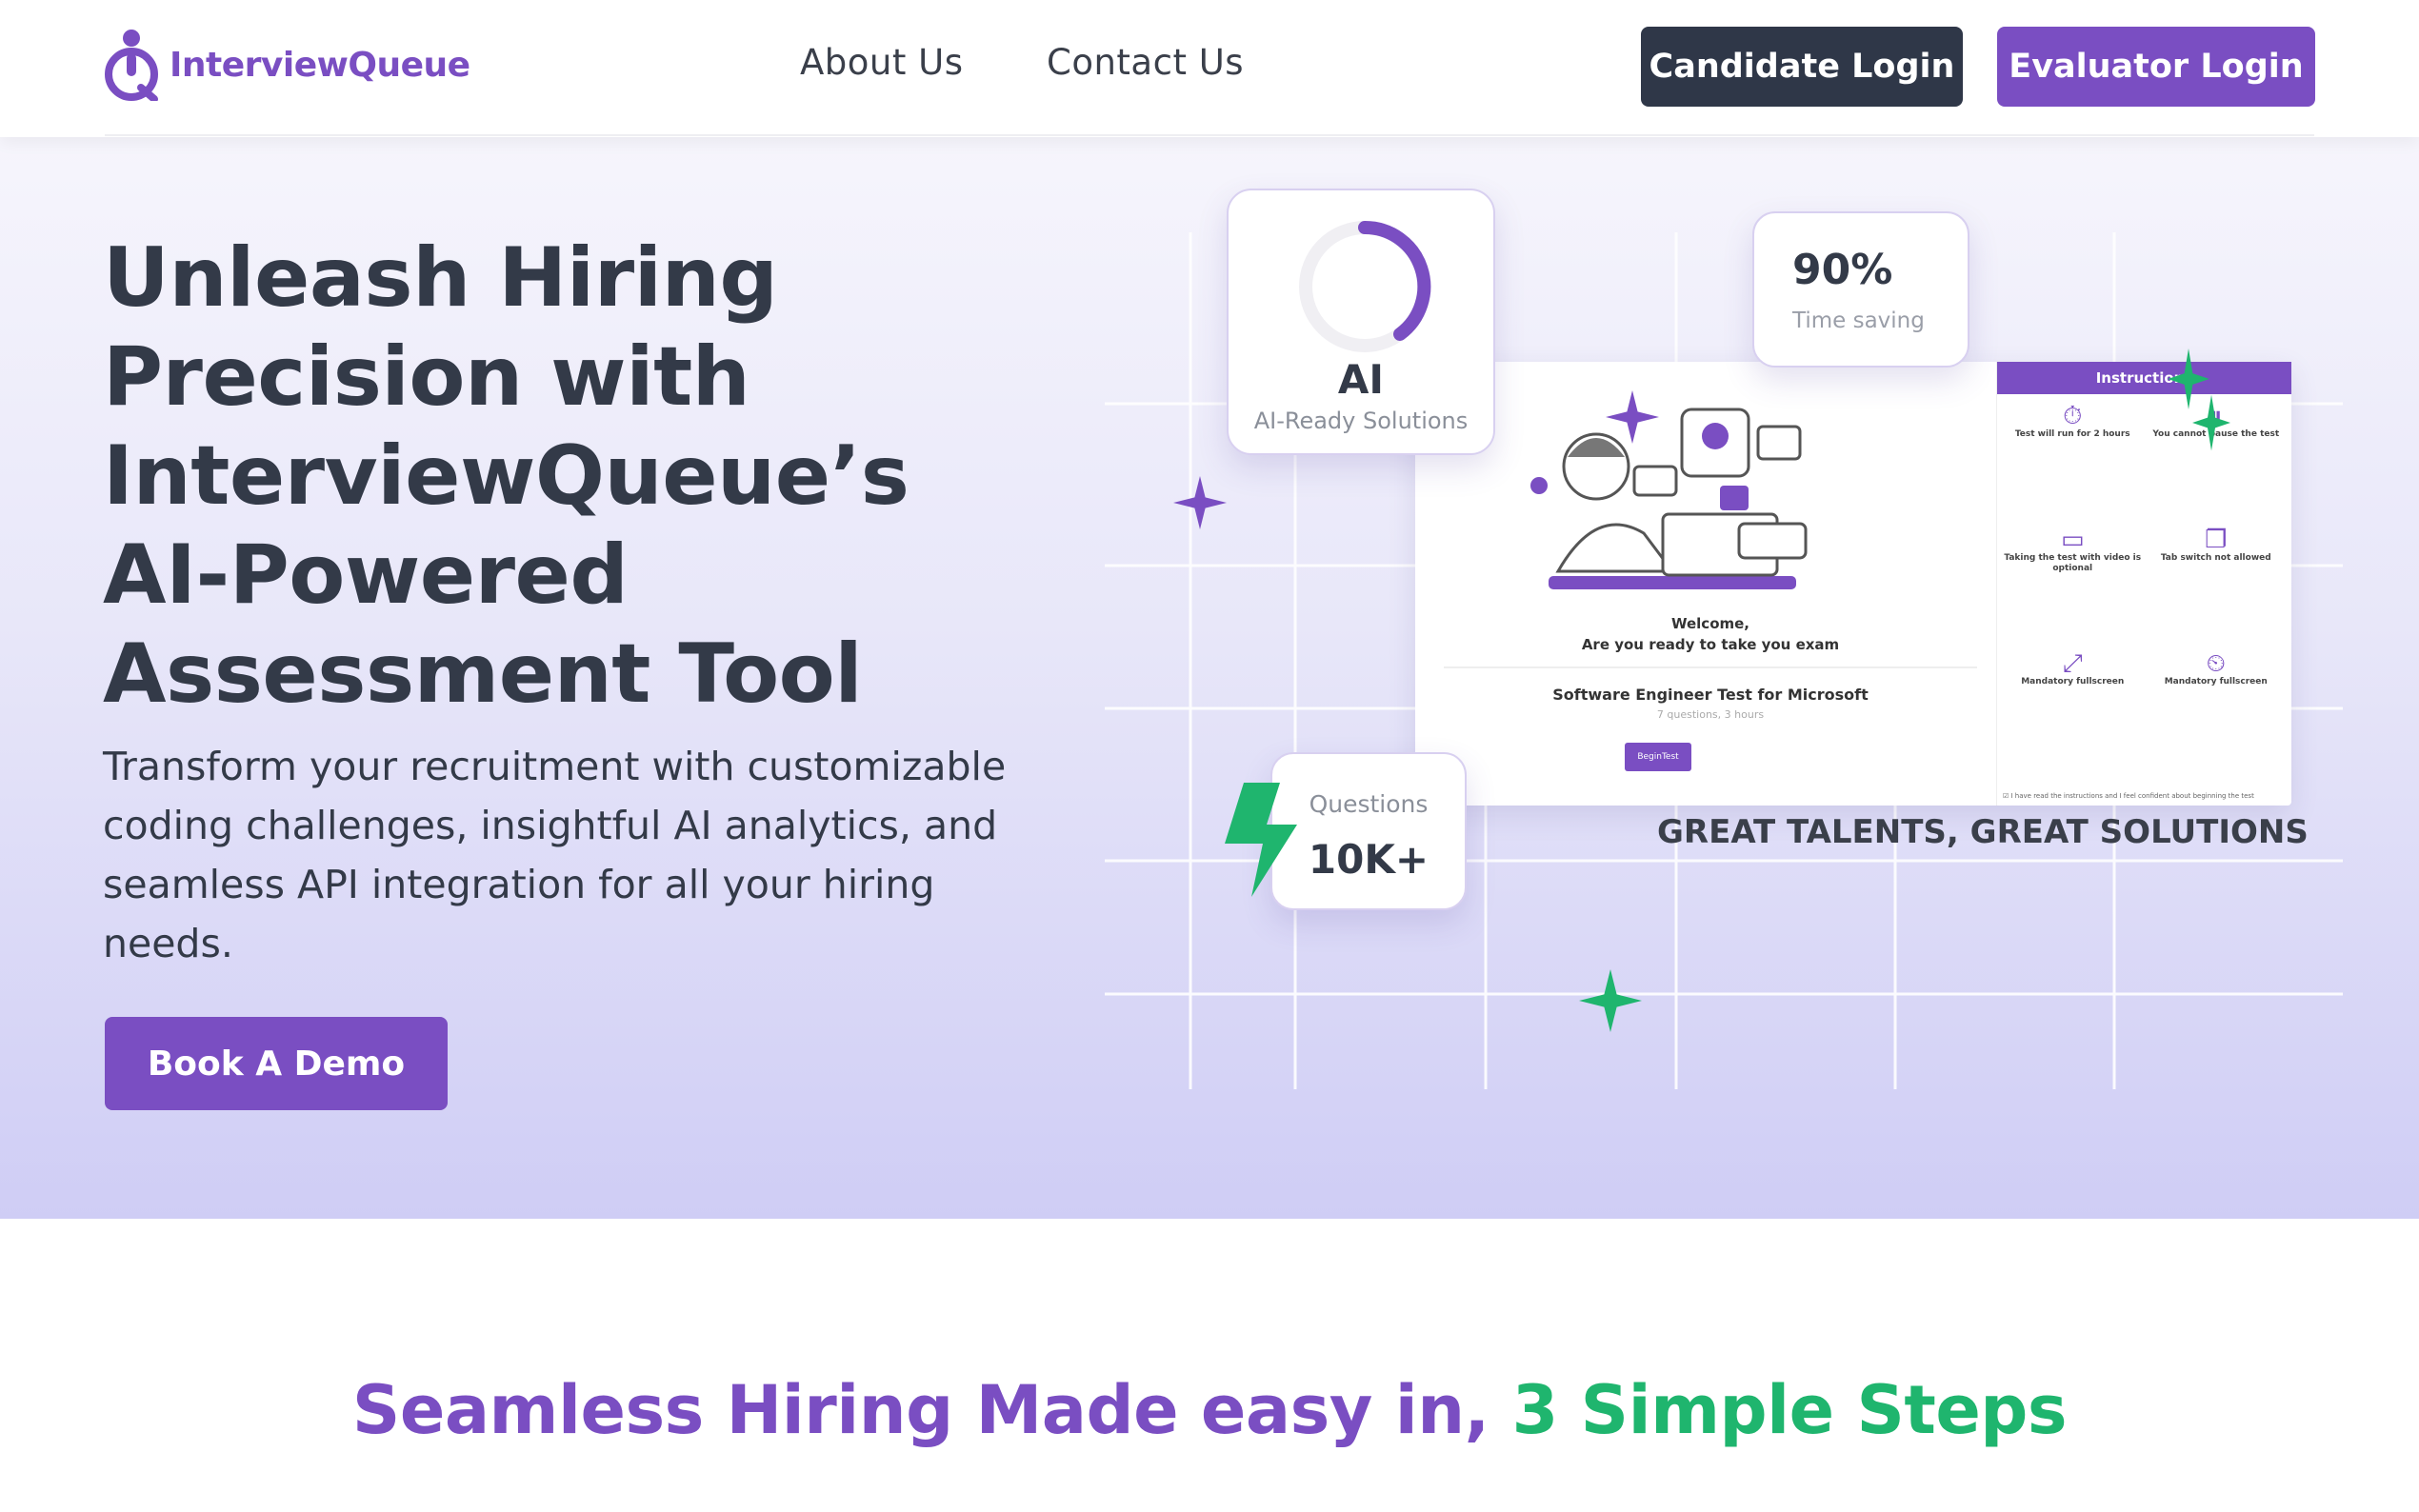  I want to click on video-icon: ▭, so click(2072, 540).